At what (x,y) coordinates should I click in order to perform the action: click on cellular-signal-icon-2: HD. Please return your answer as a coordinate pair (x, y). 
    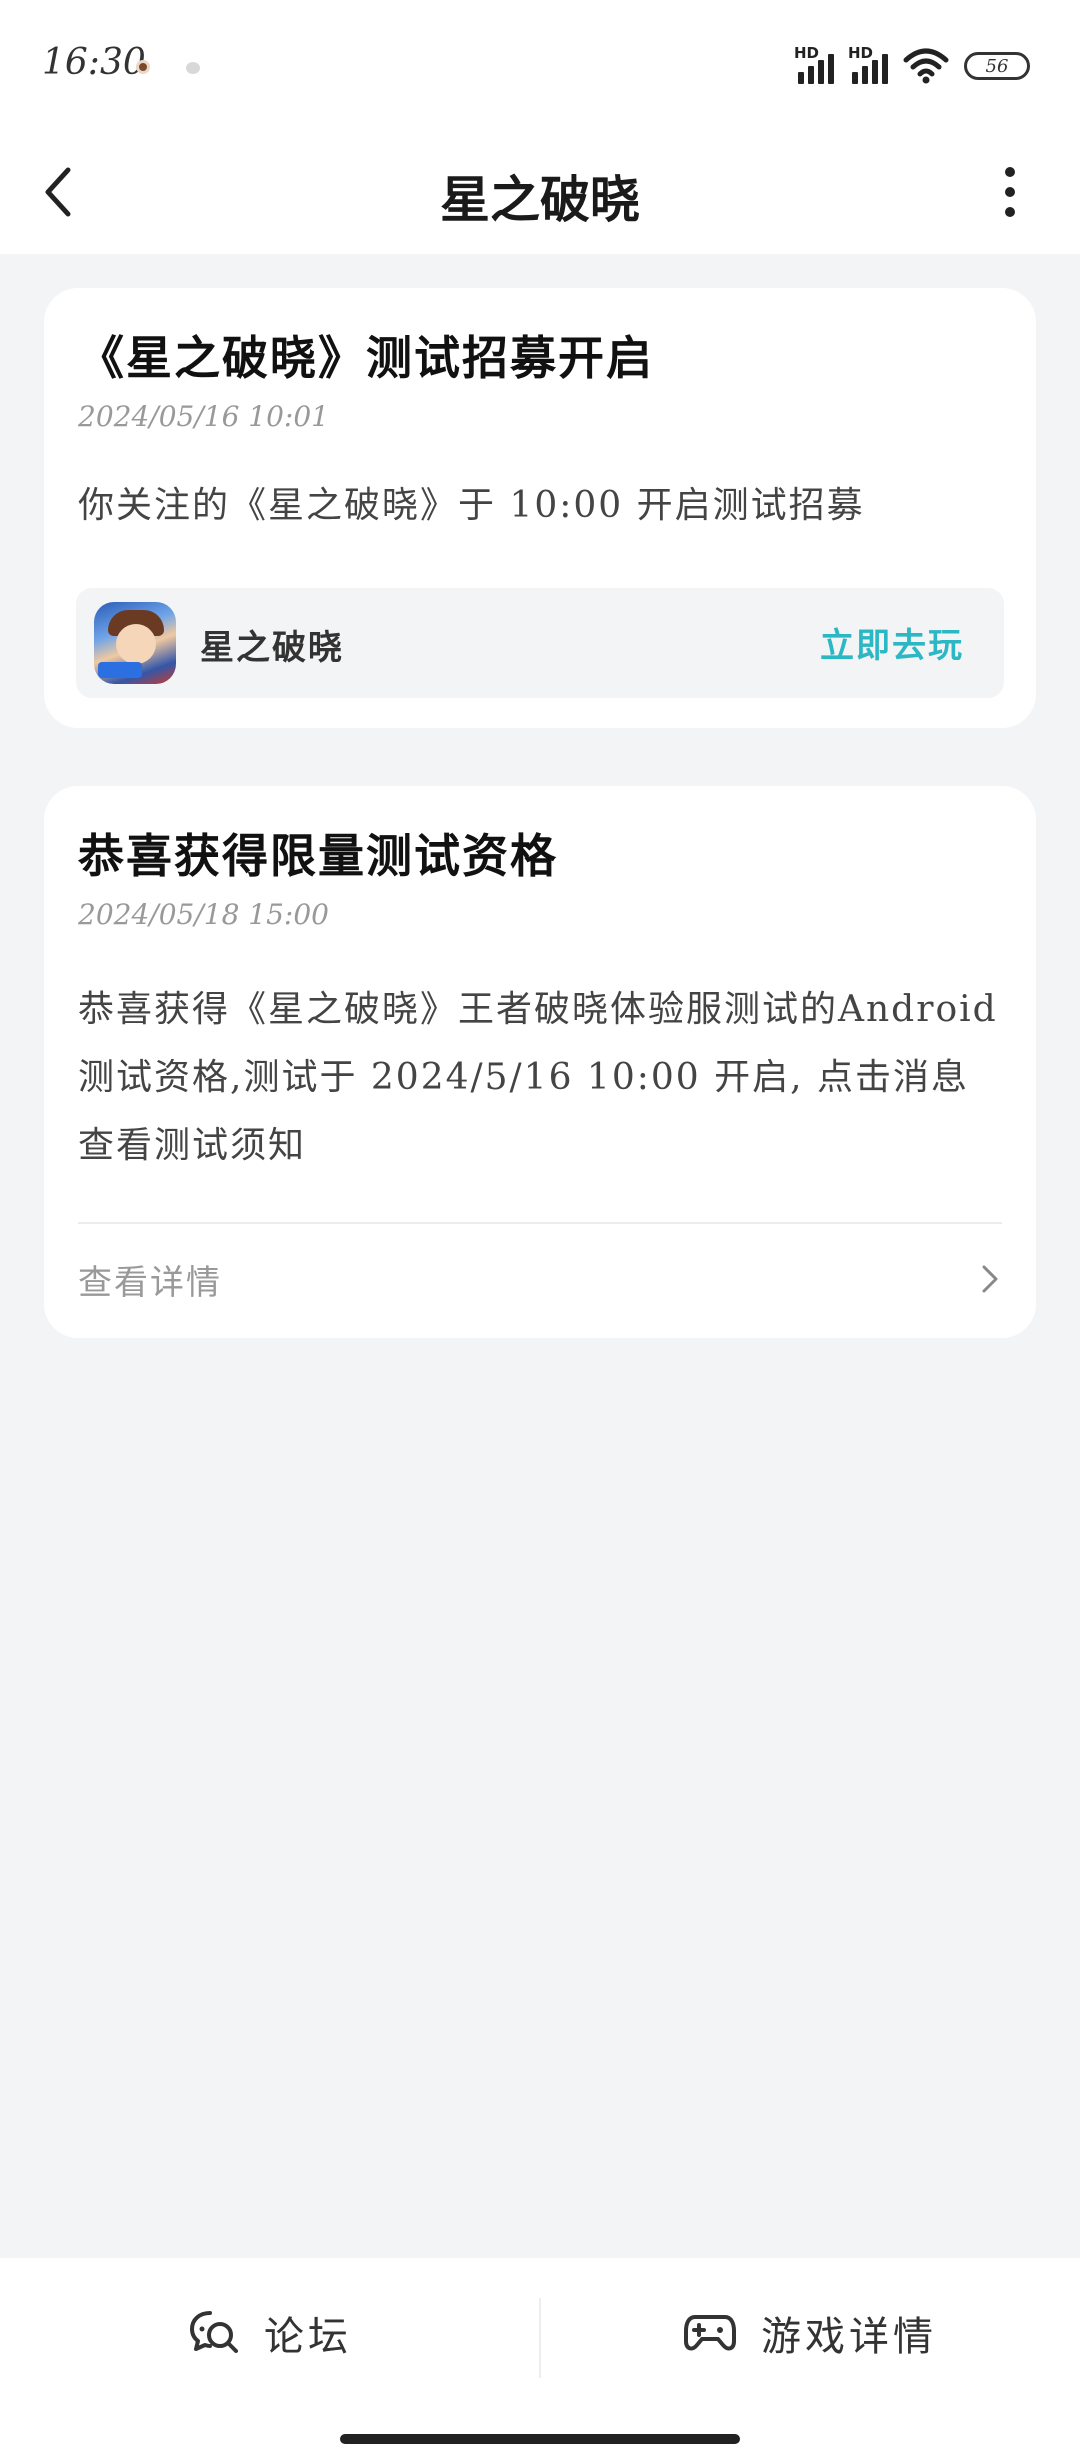
    Looking at the image, I should click on (868, 64).